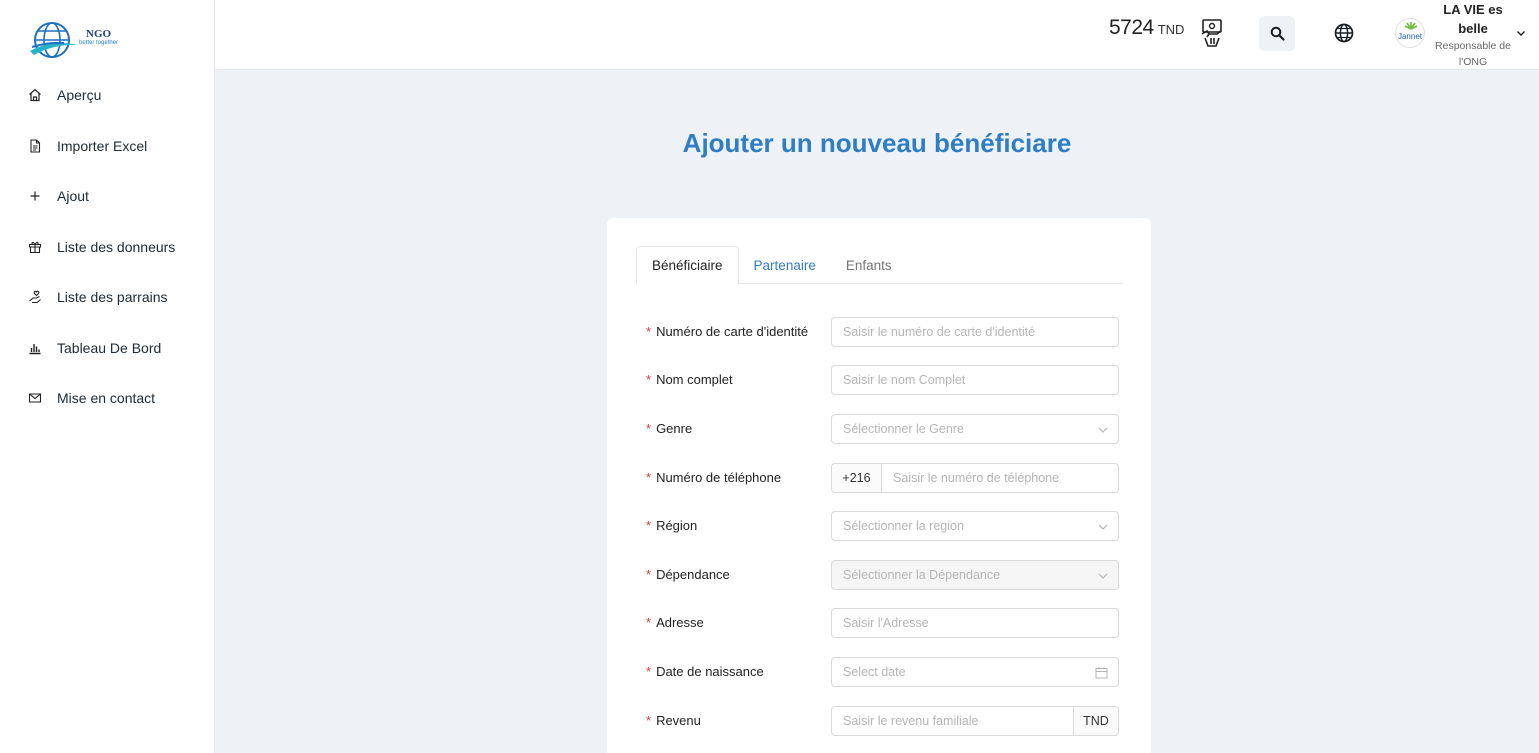 The height and width of the screenshot is (753, 1539). Describe the element at coordinates (705, 671) in the screenshot. I see `field-label: * Date de naissance` at that location.